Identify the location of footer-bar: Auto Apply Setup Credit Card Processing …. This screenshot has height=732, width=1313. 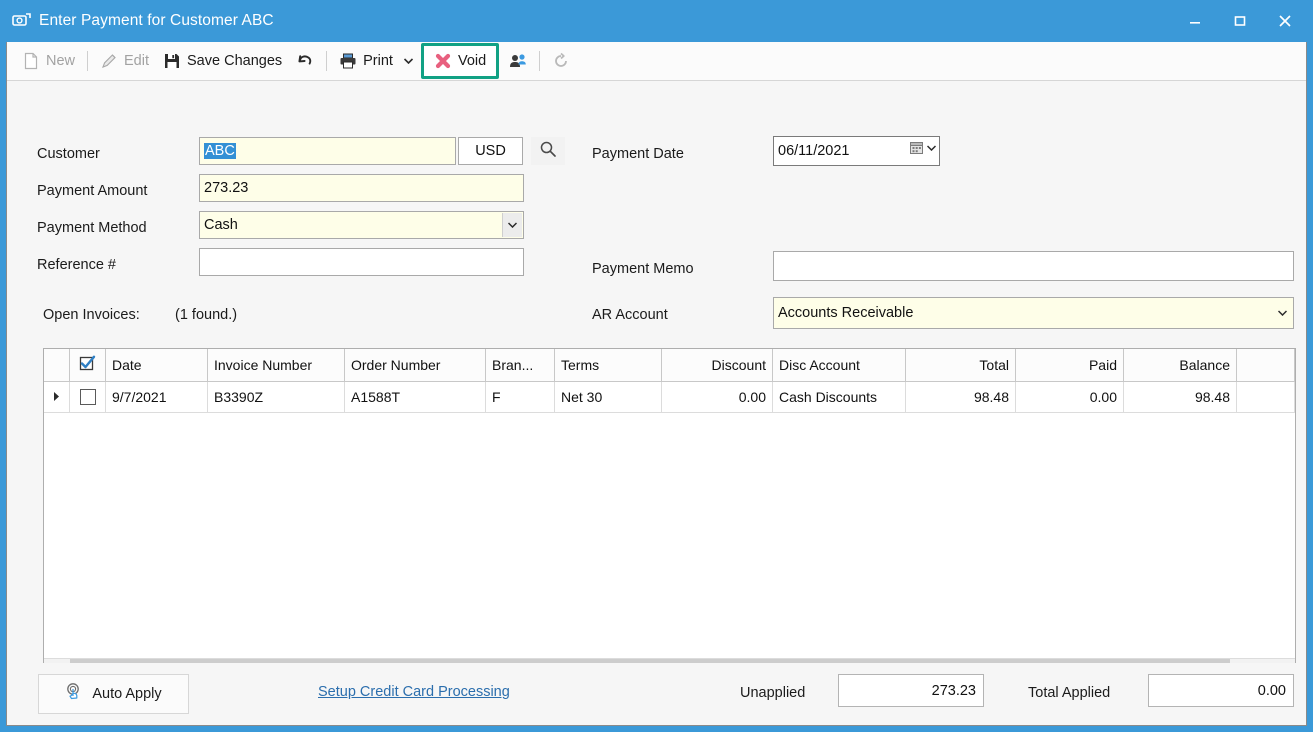
(656, 694).